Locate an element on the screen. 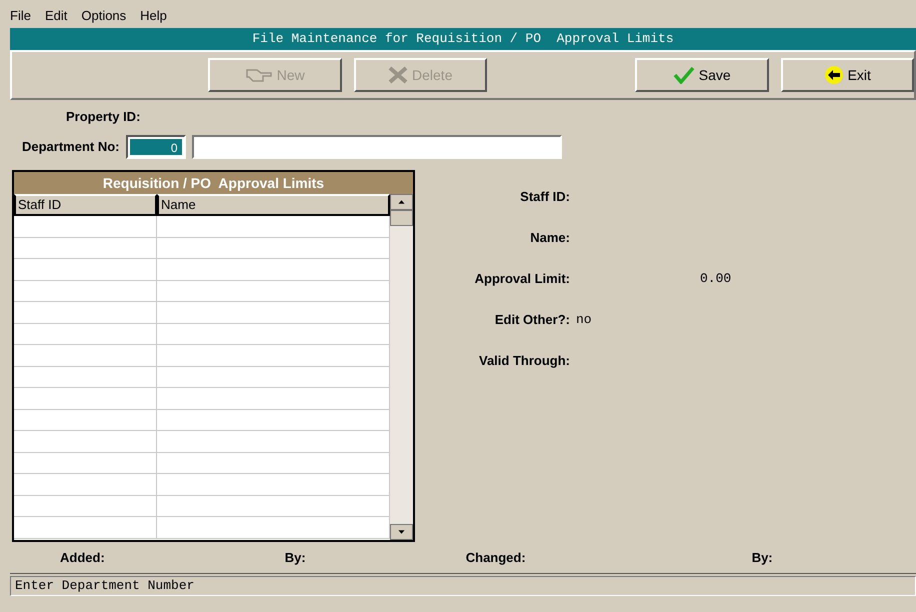  field-label: Department No: is located at coordinates (71, 147).